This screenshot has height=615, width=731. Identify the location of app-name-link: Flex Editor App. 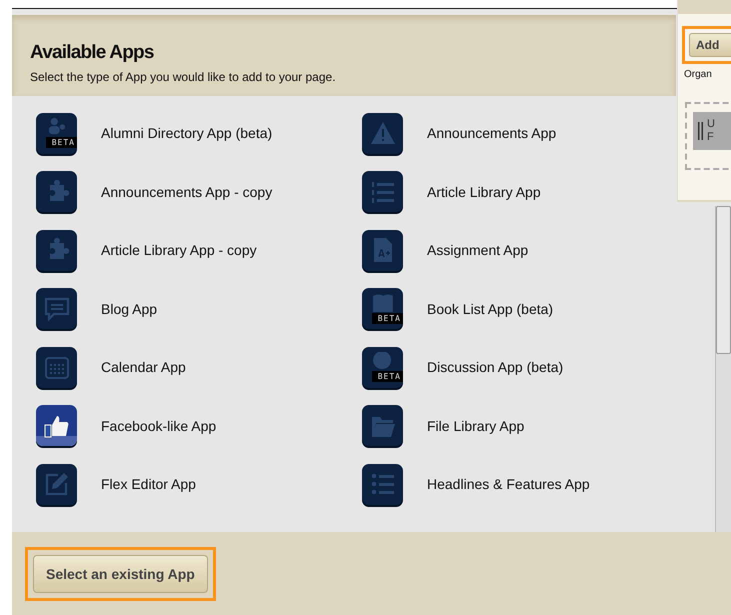
(148, 484).